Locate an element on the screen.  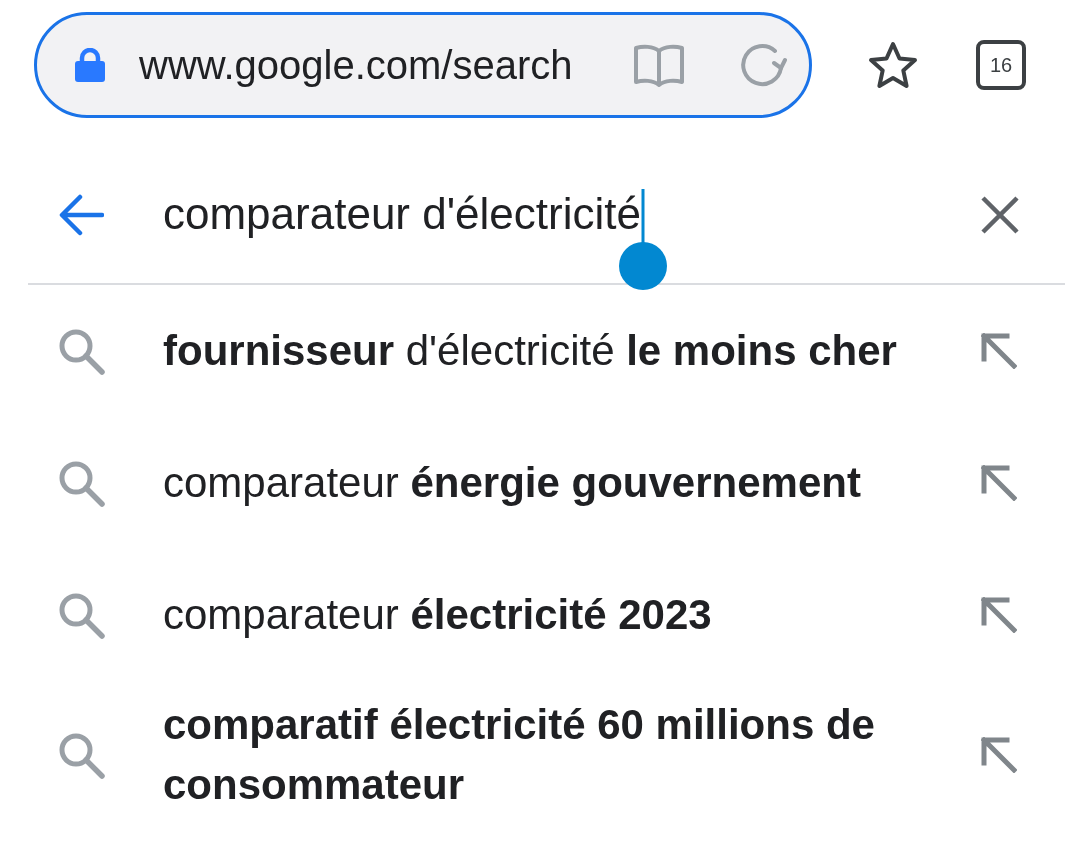
suggestion-text: comparateur électricité 2023 is located at coordinates (572, 615).